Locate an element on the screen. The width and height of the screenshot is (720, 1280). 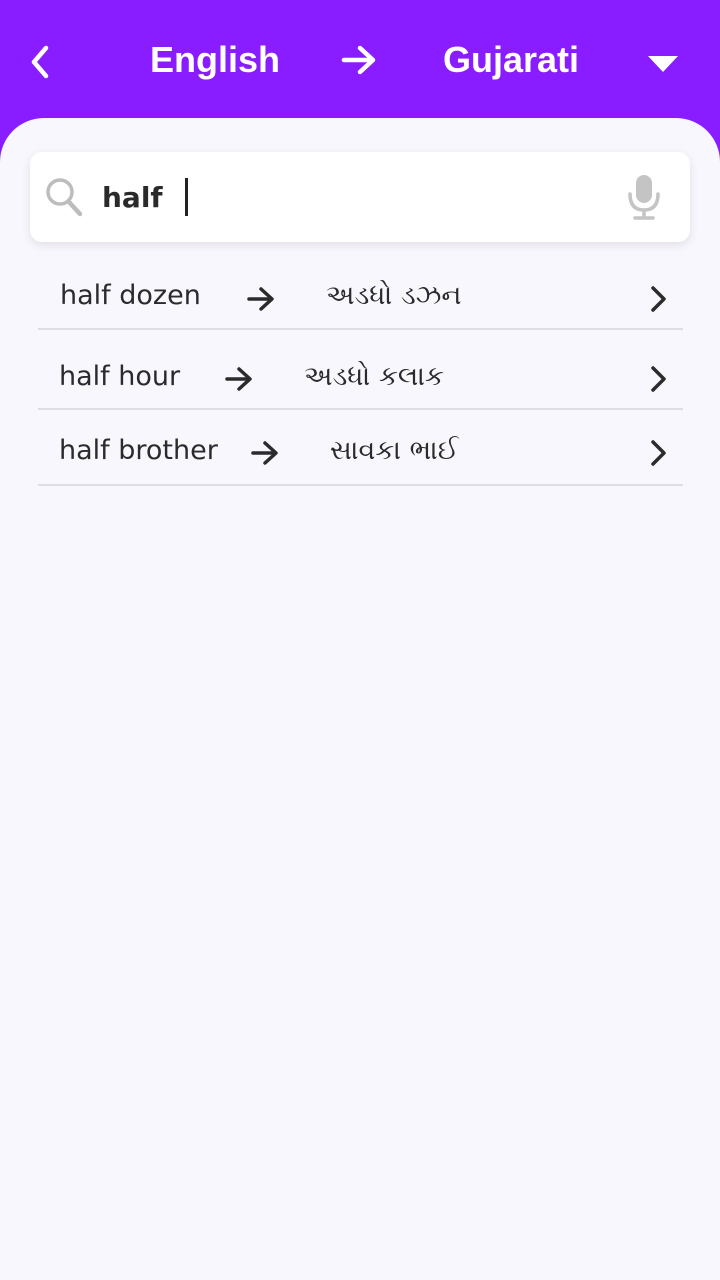
english-phrase: half dozen is located at coordinates (130, 295).